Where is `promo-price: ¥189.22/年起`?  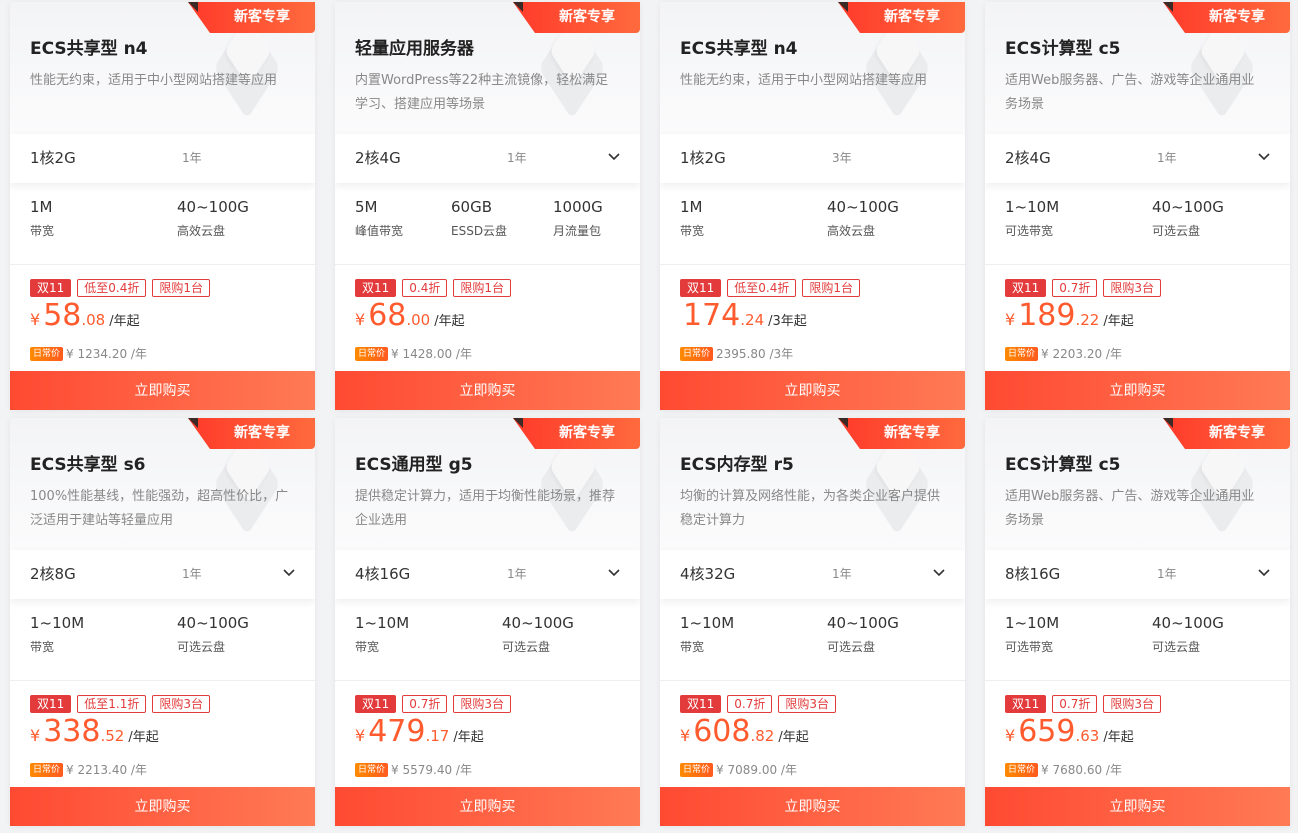
promo-price: ¥189.22/年起 is located at coordinates (1069, 317).